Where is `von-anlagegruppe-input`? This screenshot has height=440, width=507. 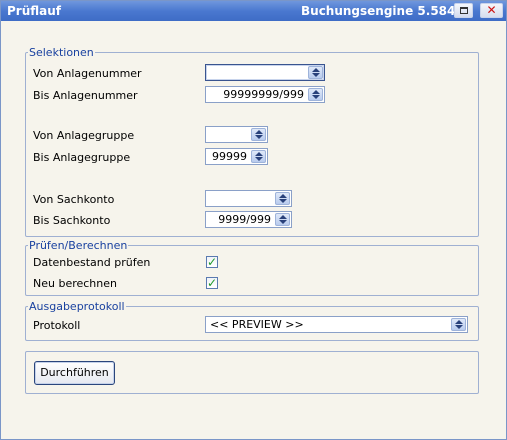
von-anlagegruppe-input is located at coordinates (236, 134).